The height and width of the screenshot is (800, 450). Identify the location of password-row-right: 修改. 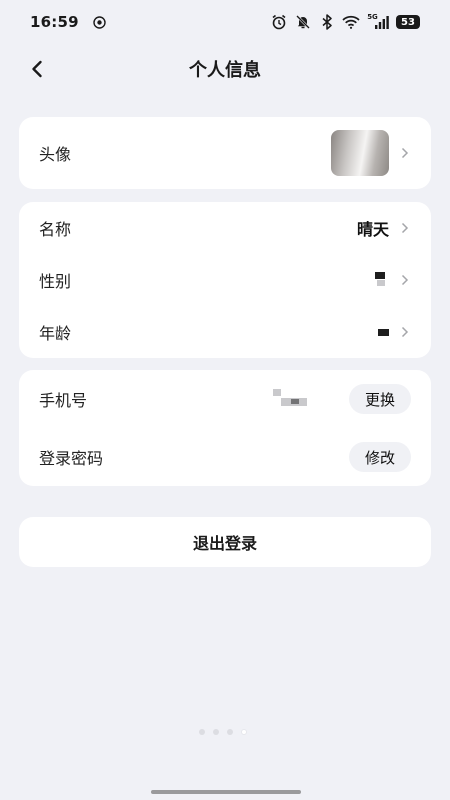
(379, 457).